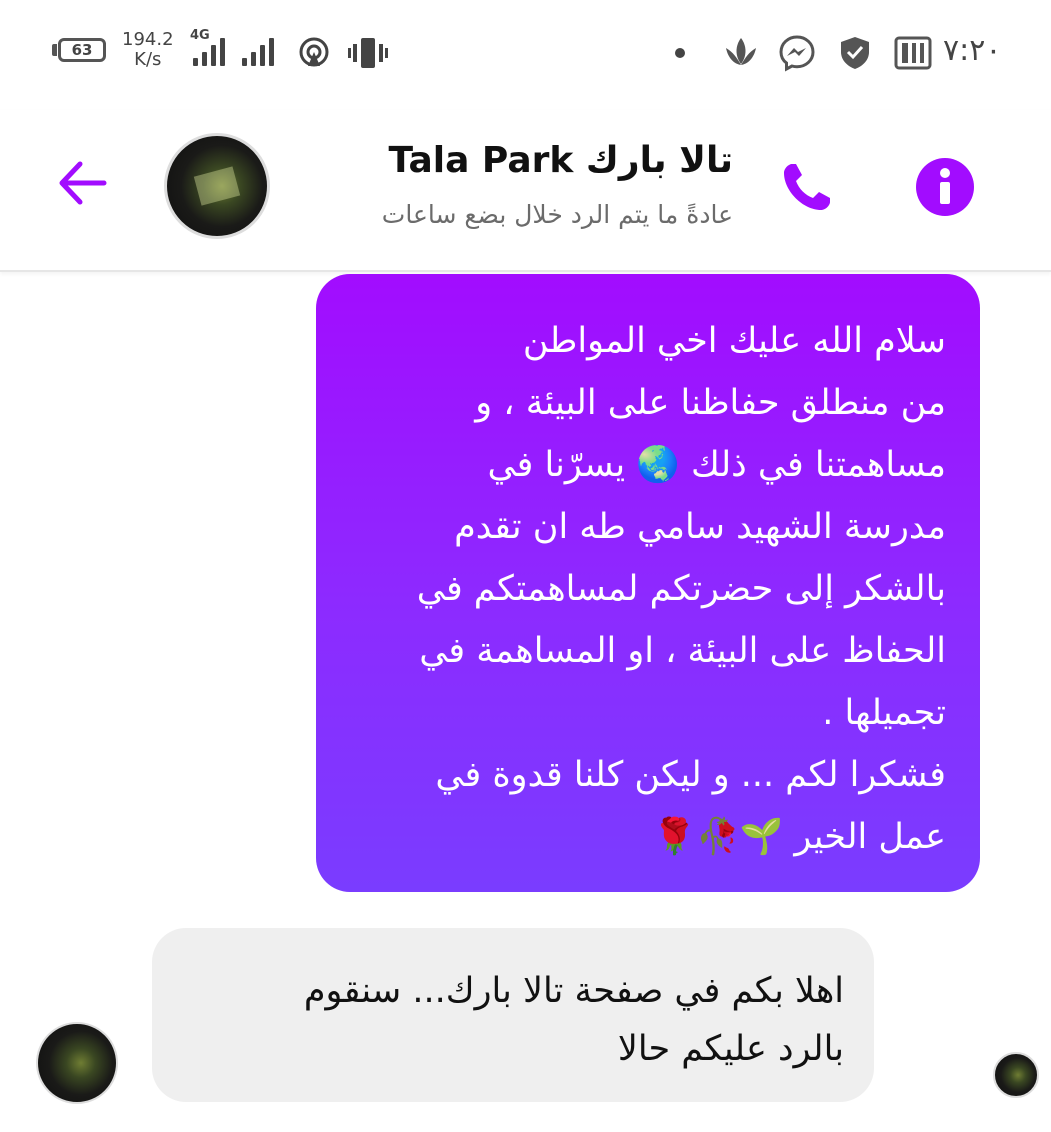 The width and height of the screenshot is (1051, 1132). Describe the element at coordinates (525, 50) in the screenshot. I see `status-bar: 63 194.2 K/s 4G ٧:٢٠` at that location.